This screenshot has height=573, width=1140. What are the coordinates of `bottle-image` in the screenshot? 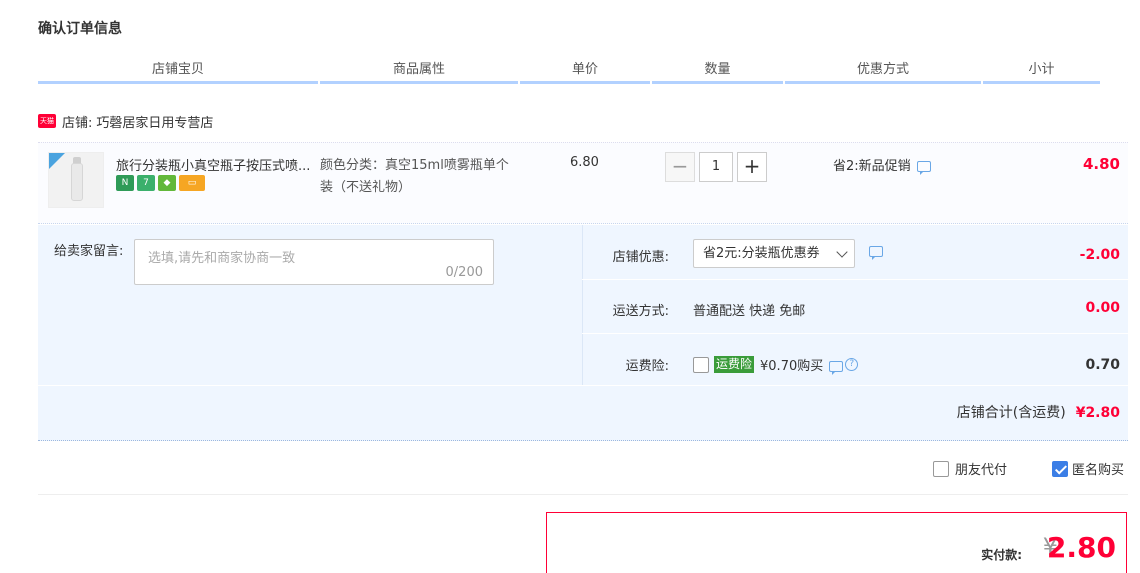 It's located at (77, 182).